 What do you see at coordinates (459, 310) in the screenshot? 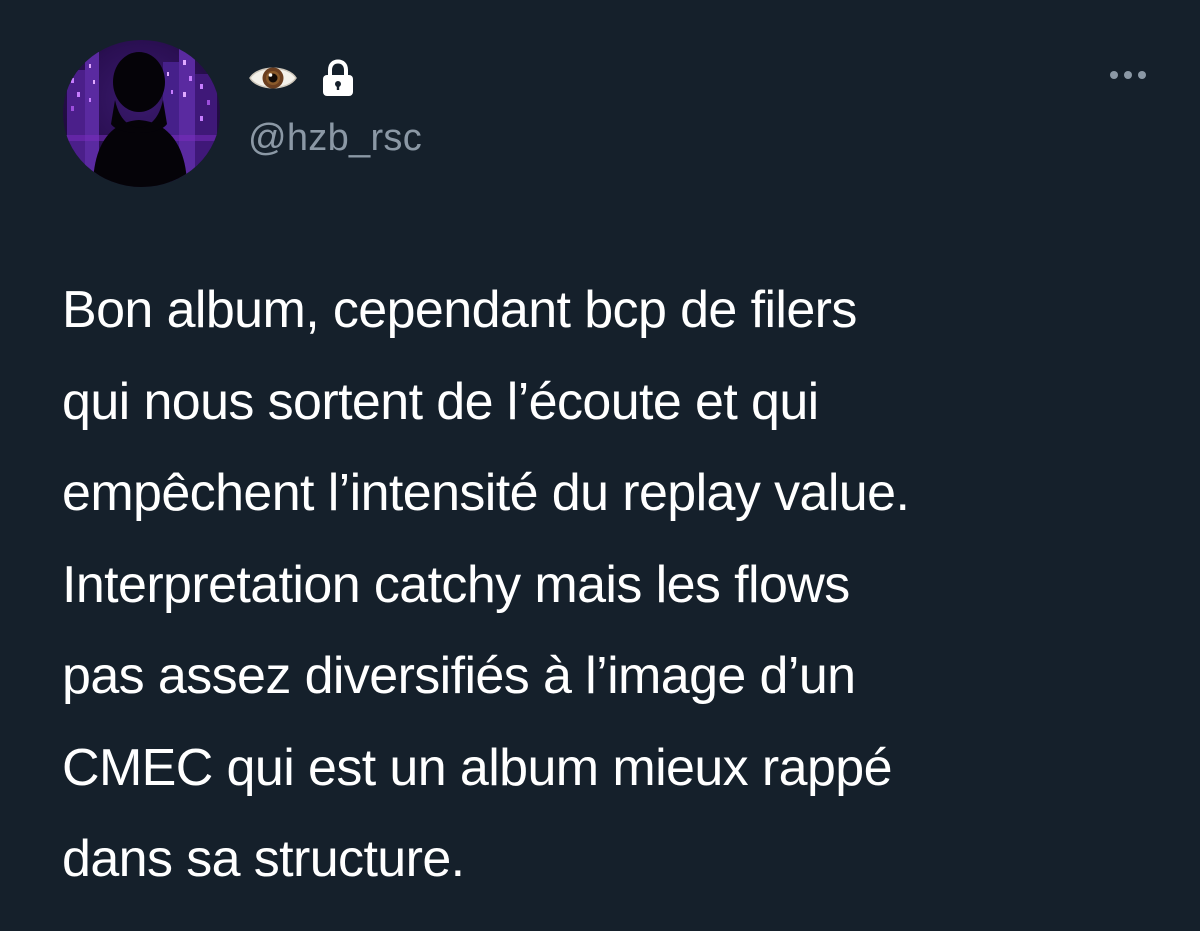
I see `tweet-text-line: Bon album, cependant bcp de filers` at bounding box center [459, 310].